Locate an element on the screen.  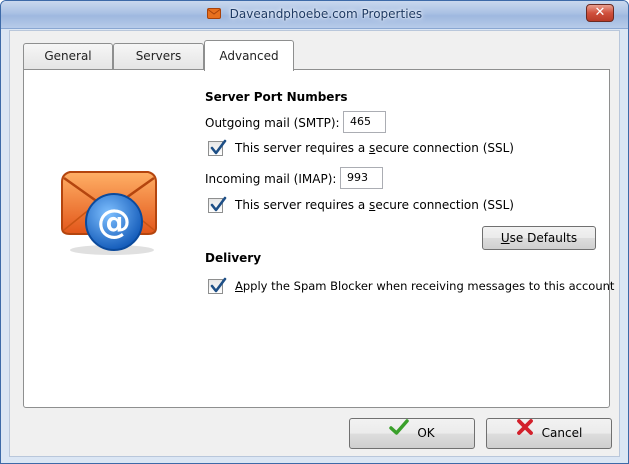
incoming-port-value: 993 is located at coordinates (357, 177).